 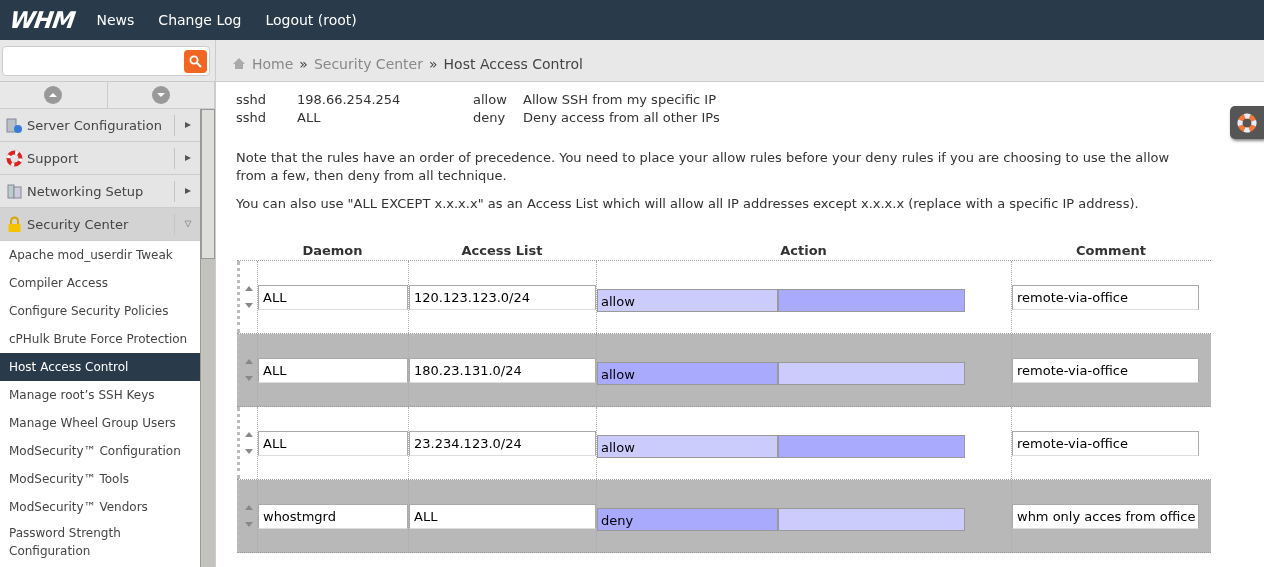 I want to click on note-text: You can also use "ALL EXCEPT x.x.x.x" as an Access List which will allow all IP addresses except x.x.x.x (replace with a specific IP address)., so click(x=688, y=204).